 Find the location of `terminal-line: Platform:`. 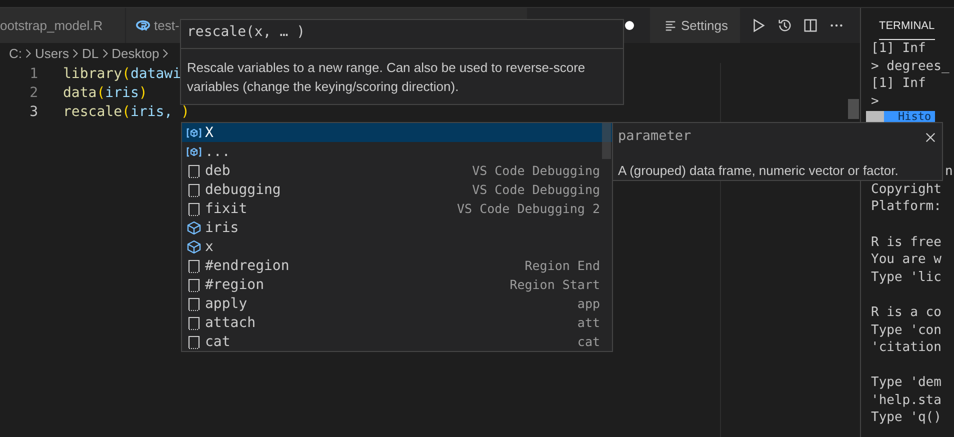

terminal-line: Platform: is located at coordinates (906, 206).